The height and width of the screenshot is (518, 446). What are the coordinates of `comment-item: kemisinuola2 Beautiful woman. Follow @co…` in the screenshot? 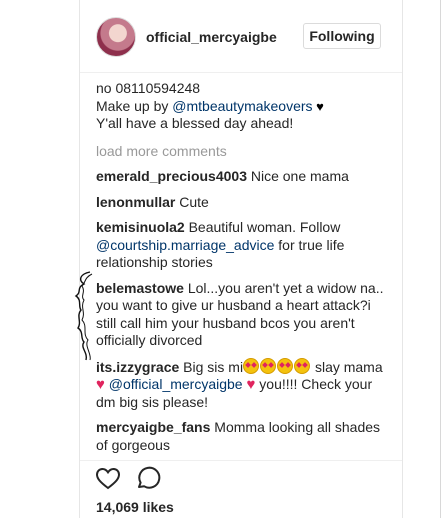 It's located at (242, 245).